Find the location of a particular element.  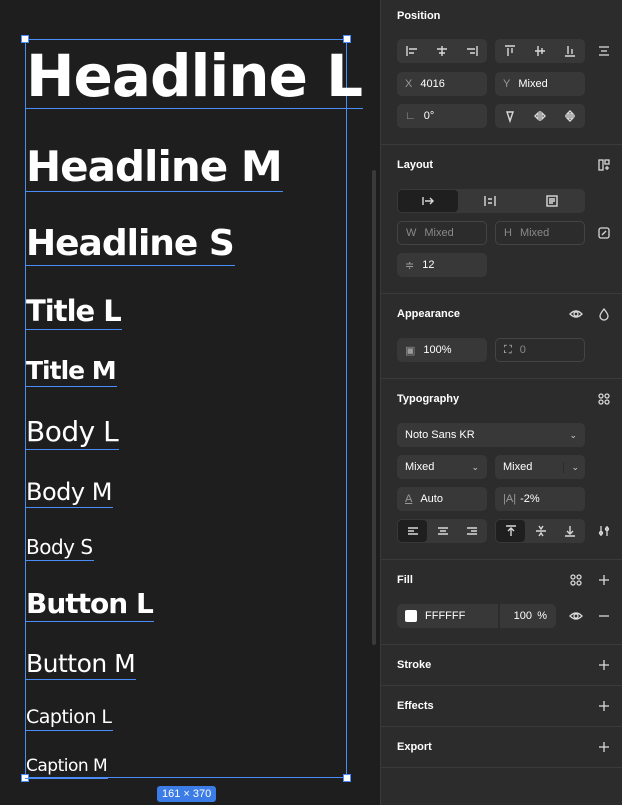

rotation-field: ∟ 0° is located at coordinates (442, 116).